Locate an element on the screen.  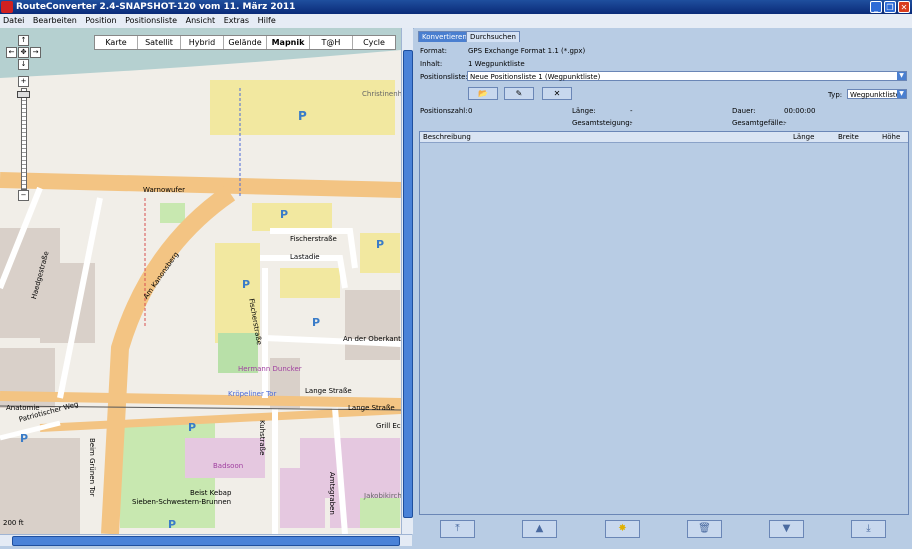
map-label-brunnen: Sieben-Schwestern-Brunnen is located at coordinates (182, 502).